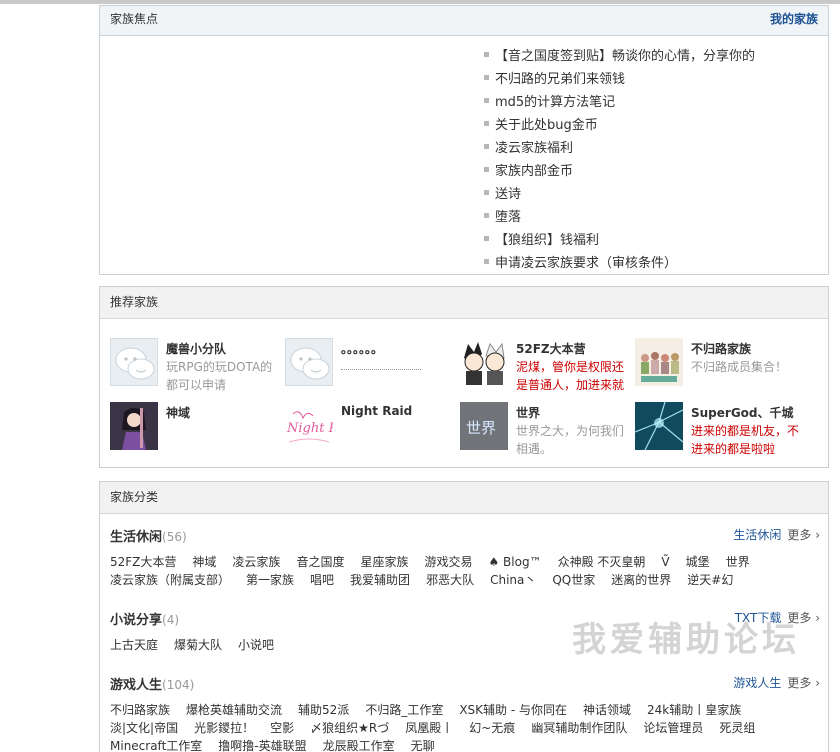 Image resolution: width=840 pixels, height=752 pixels. I want to click on family-link: 唱吧, so click(322, 580).